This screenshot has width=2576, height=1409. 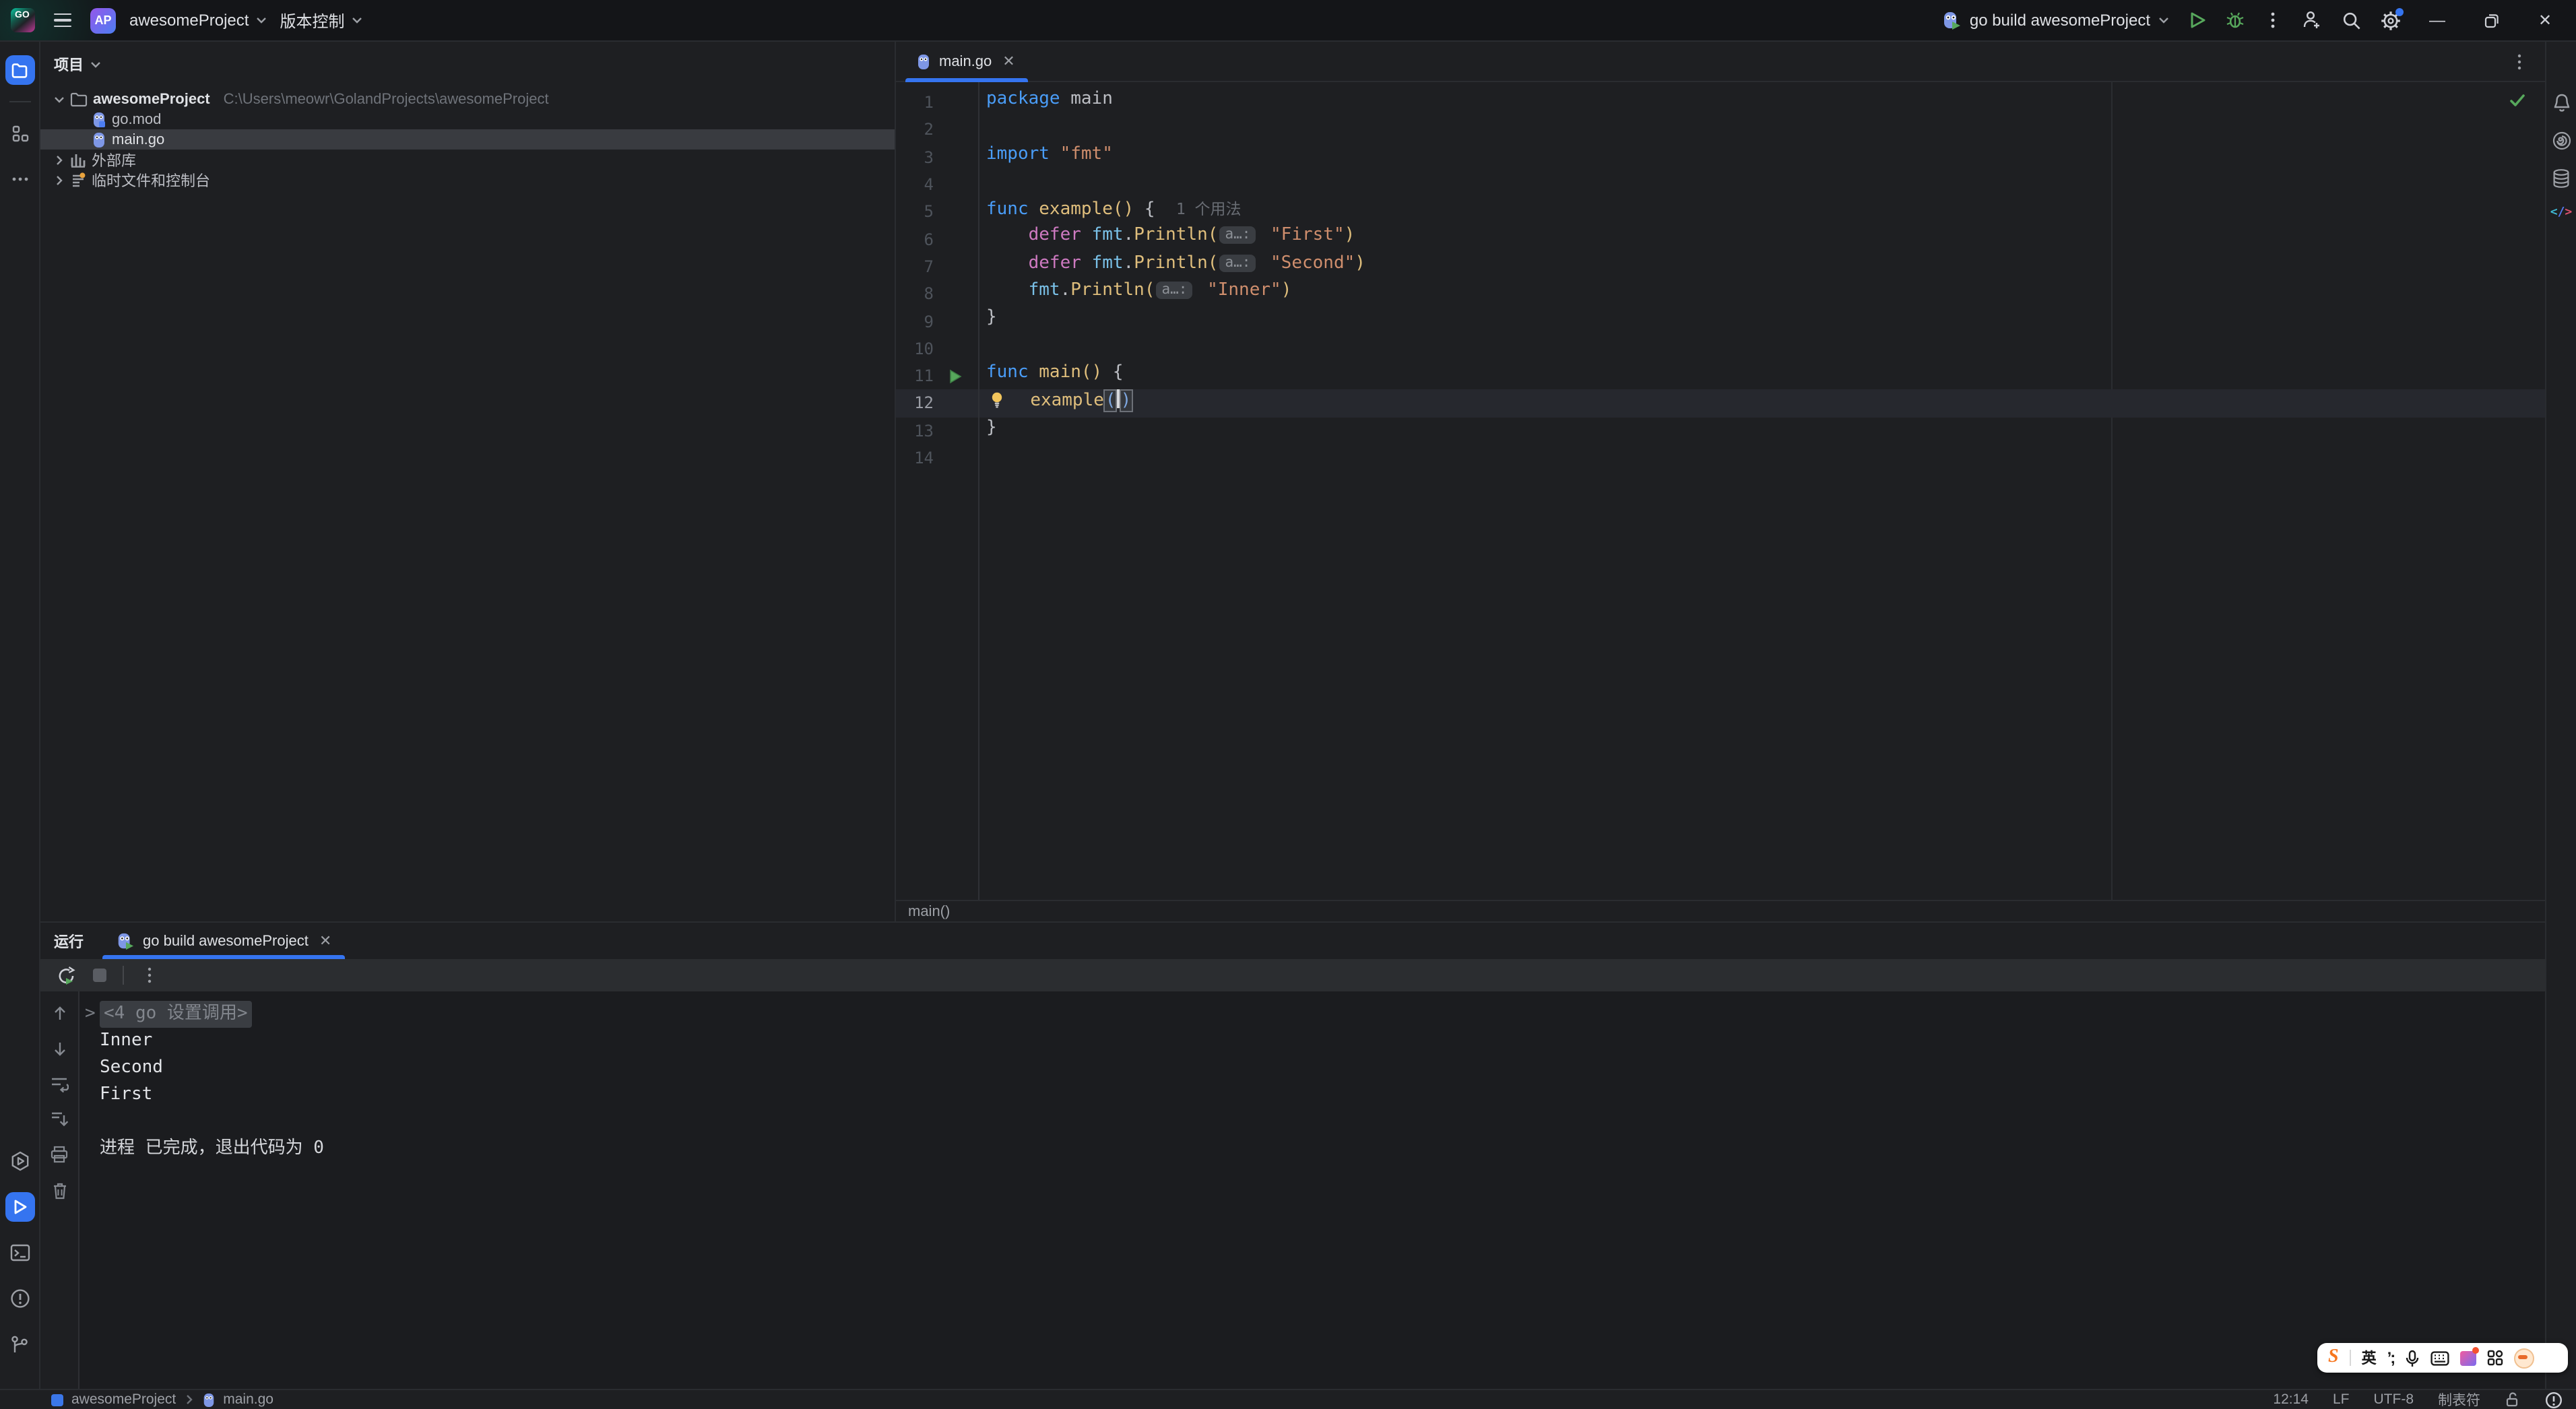 I want to click on run-configuration-selector: go build awesomeProject, so click(x=2055, y=20).